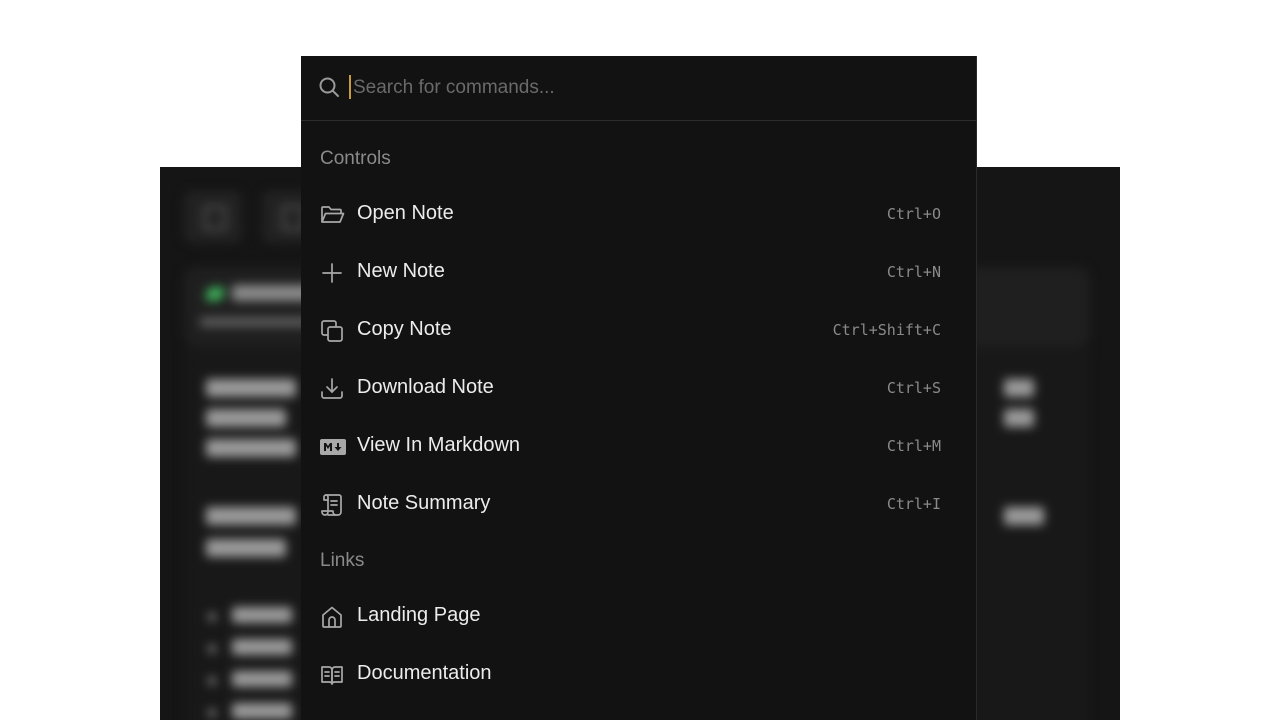 Image resolution: width=1280 pixels, height=720 pixels. Describe the element at coordinates (333, 331) in the screenshot. I see `copy-icon` at that location.